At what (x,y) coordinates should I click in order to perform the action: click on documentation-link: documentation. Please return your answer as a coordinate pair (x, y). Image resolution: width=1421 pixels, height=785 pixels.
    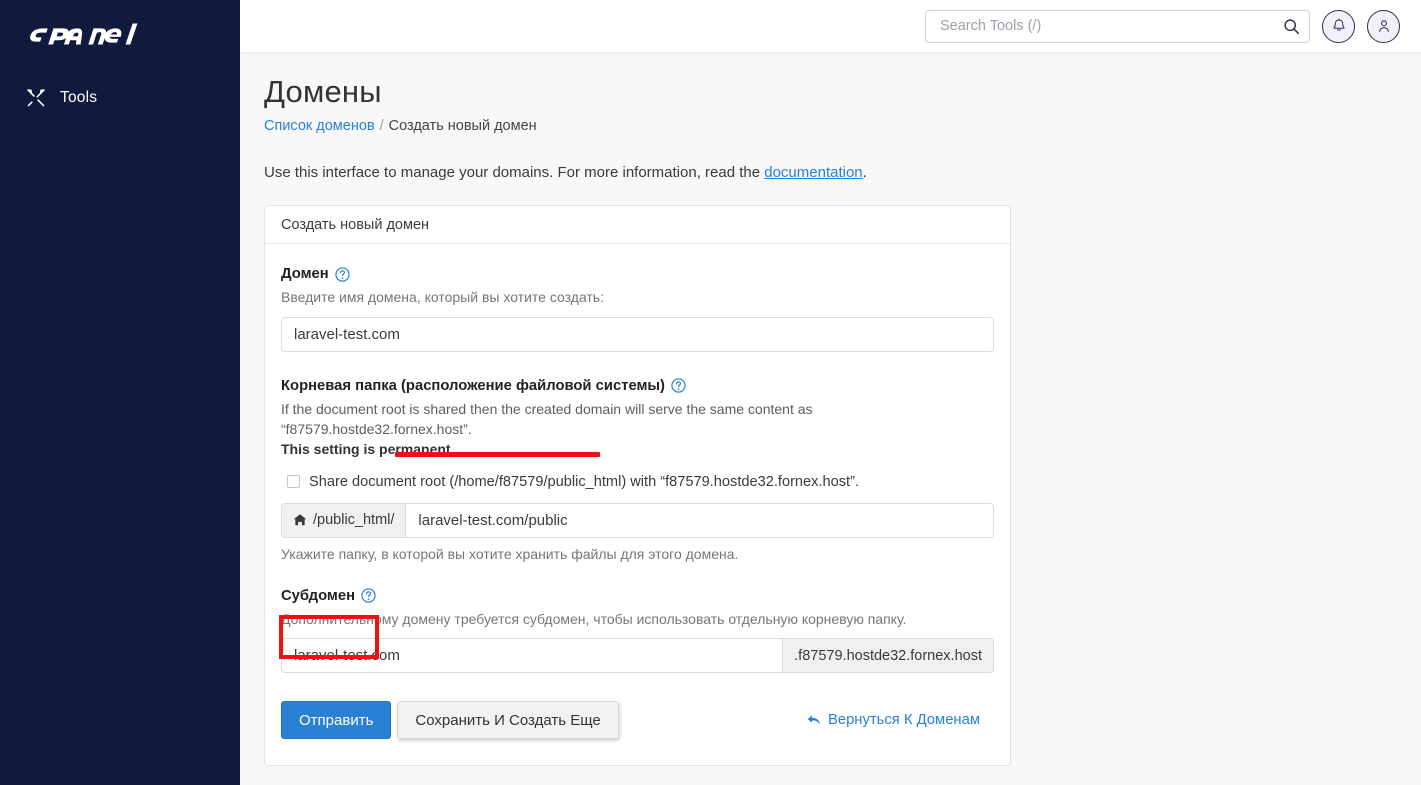
    Looking at the image, I should click on (813, 172).